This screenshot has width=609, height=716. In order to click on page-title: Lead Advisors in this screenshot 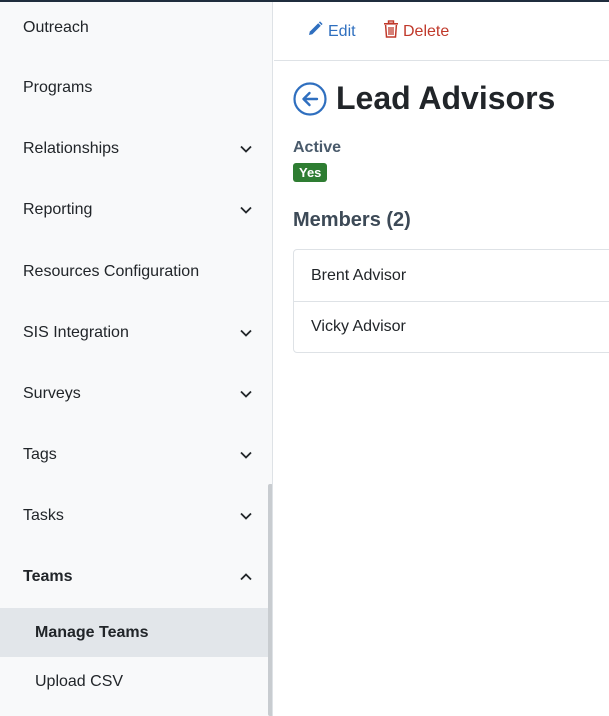, I will do `click(446, 98)`.